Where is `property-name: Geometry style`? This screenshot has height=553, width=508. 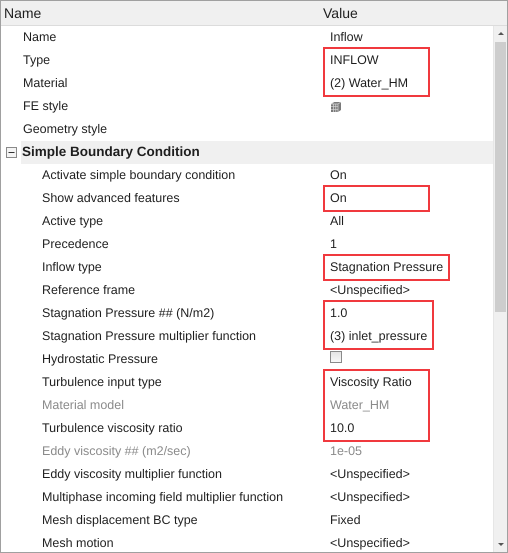
property-name: Geometry style is located at coordinates (65, 129).